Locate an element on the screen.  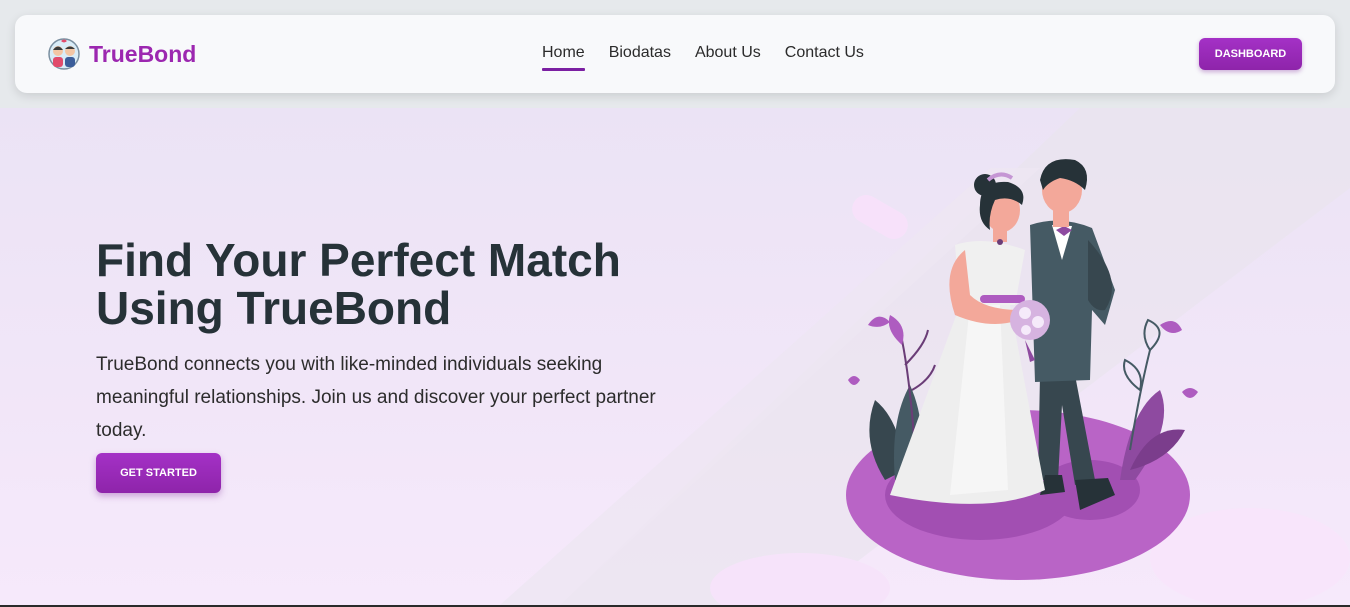
get-started-button: GET STARTED is located at coordinates (158, 473).